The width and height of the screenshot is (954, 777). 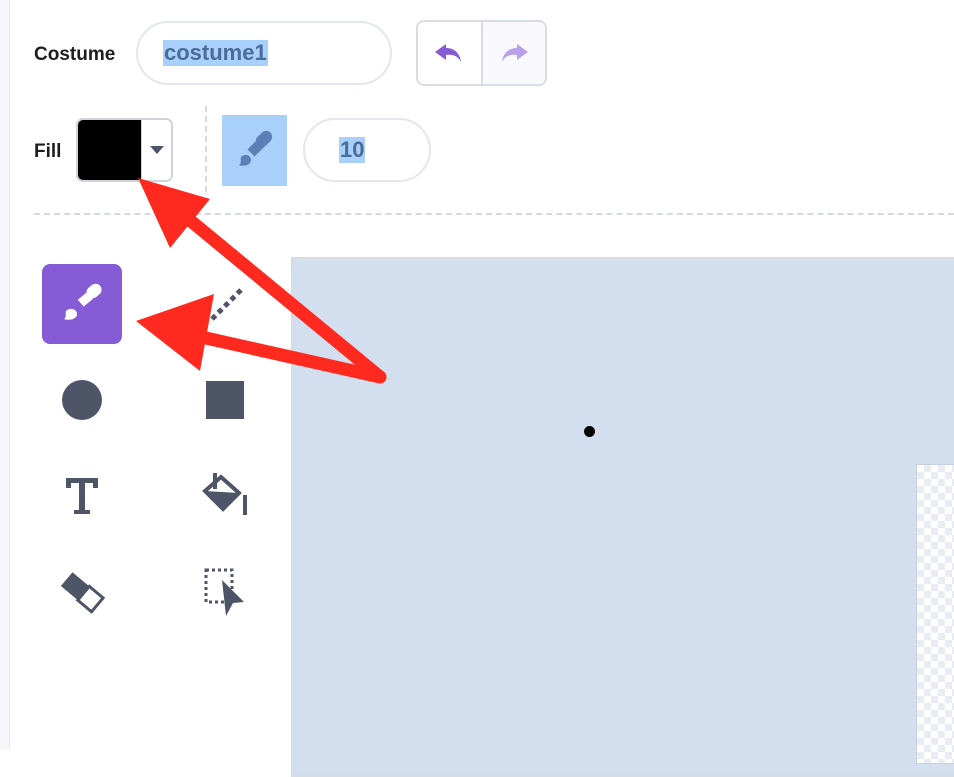 What do you see at coordinates (261, 281) in the screenshot?
I see `annotation-arrows` at bounding box center [261, 281].